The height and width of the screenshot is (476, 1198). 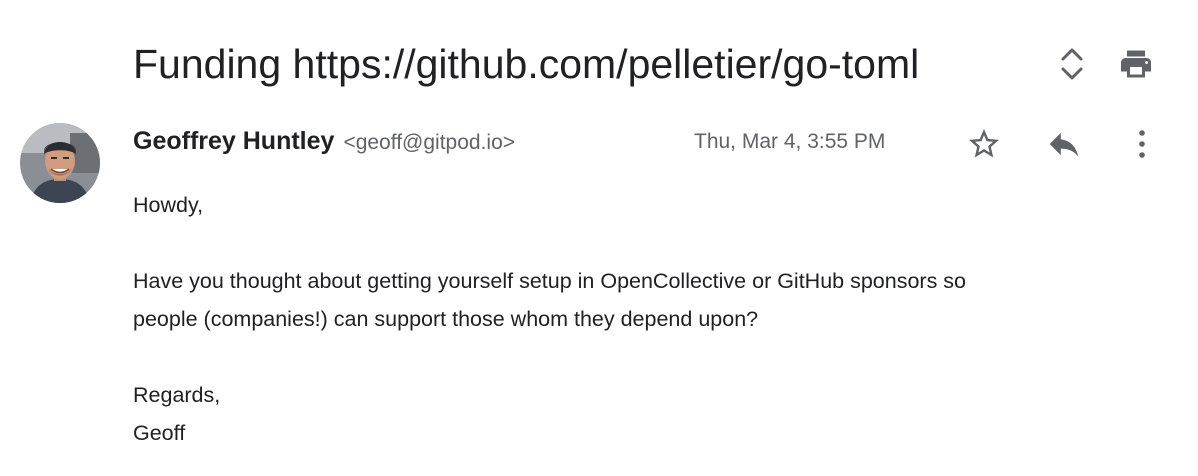 I want to click on star-button, so click(x=984, y=144).